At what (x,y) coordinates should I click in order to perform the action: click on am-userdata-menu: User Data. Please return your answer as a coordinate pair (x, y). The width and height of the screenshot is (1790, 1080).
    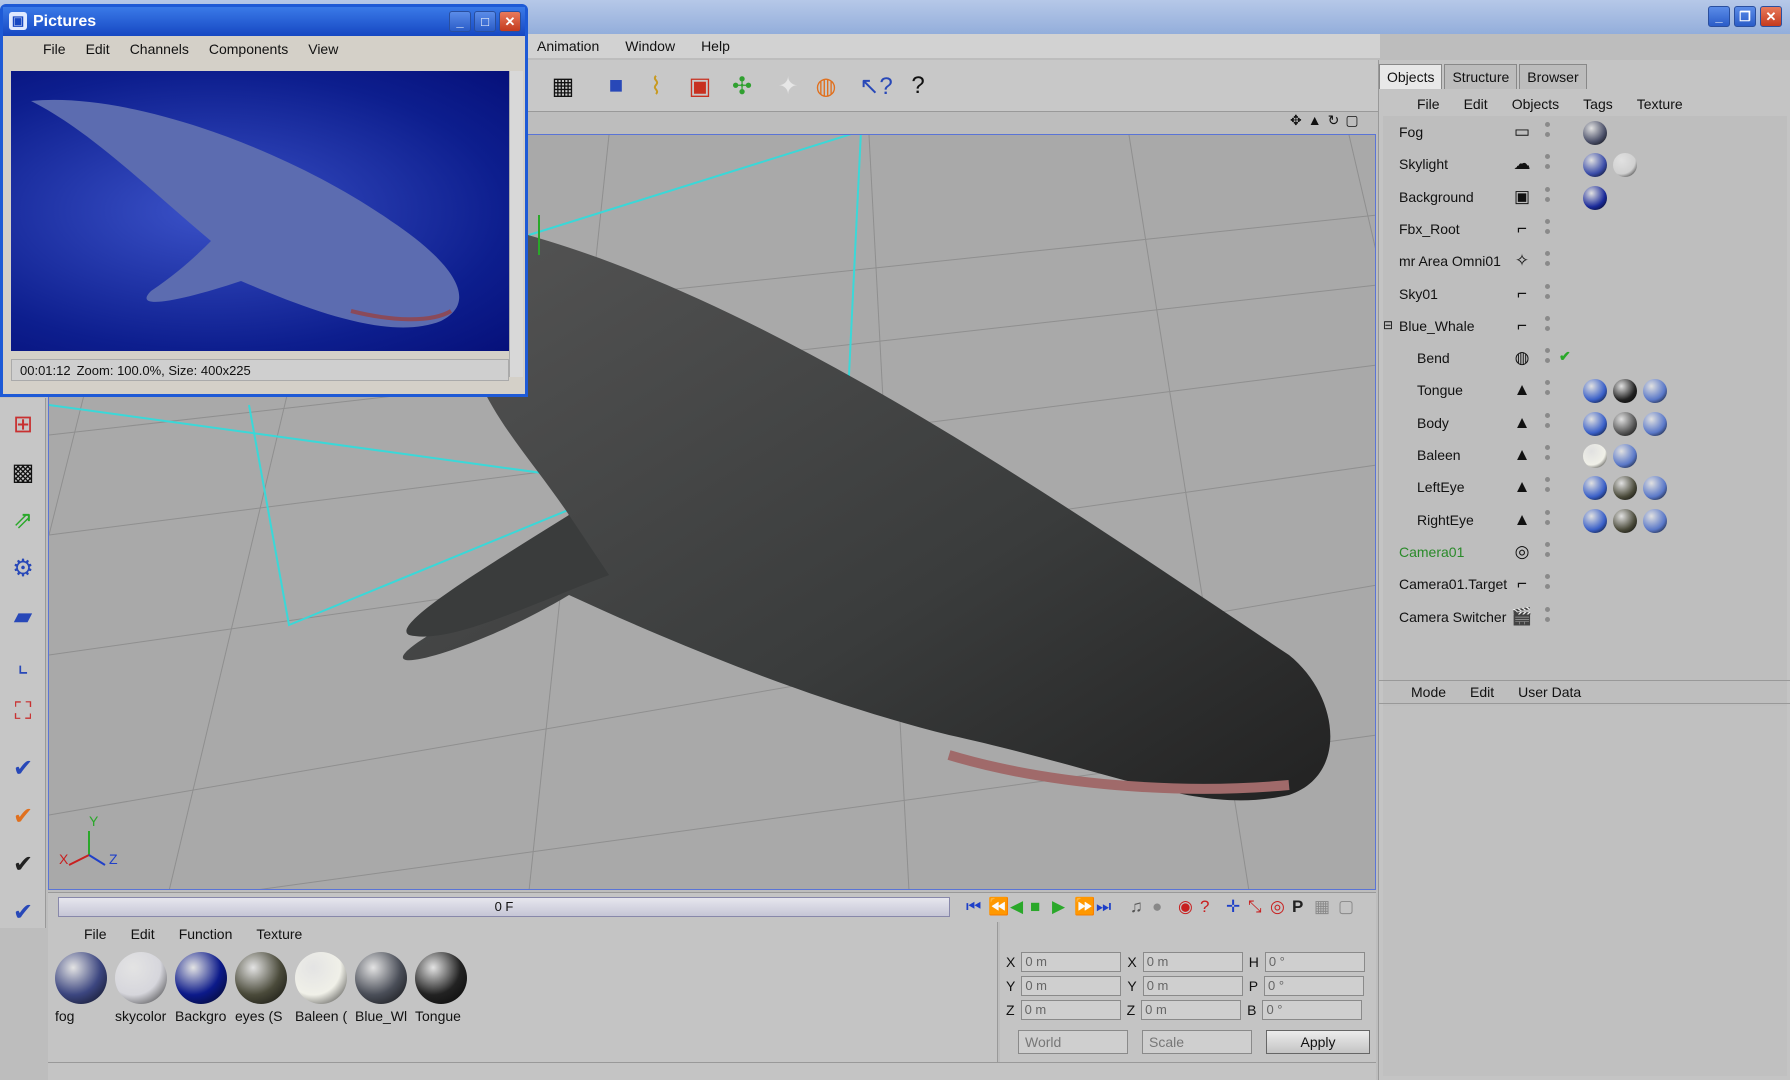
    Looking at the image, I should click on (1549, 692).